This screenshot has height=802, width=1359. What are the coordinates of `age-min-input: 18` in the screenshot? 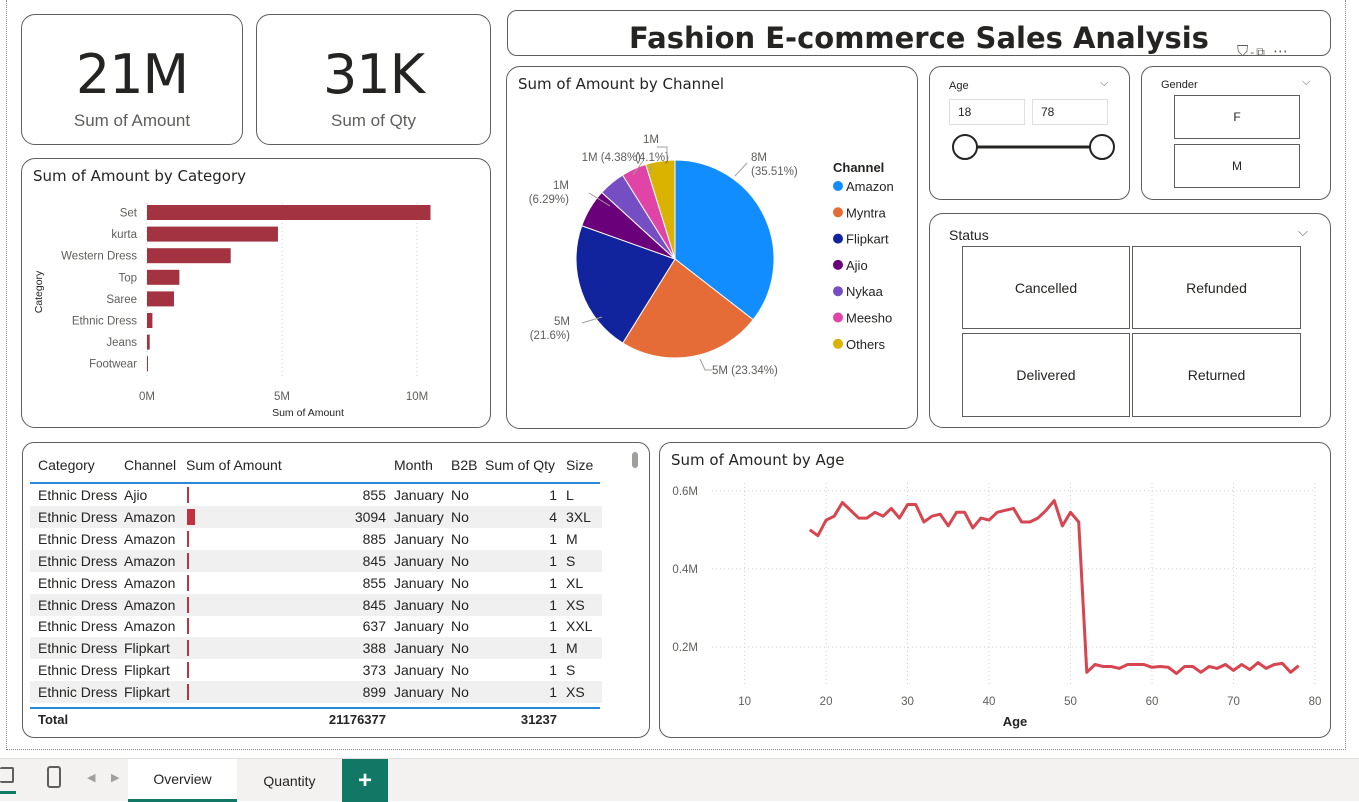 It's located at (987, 112).